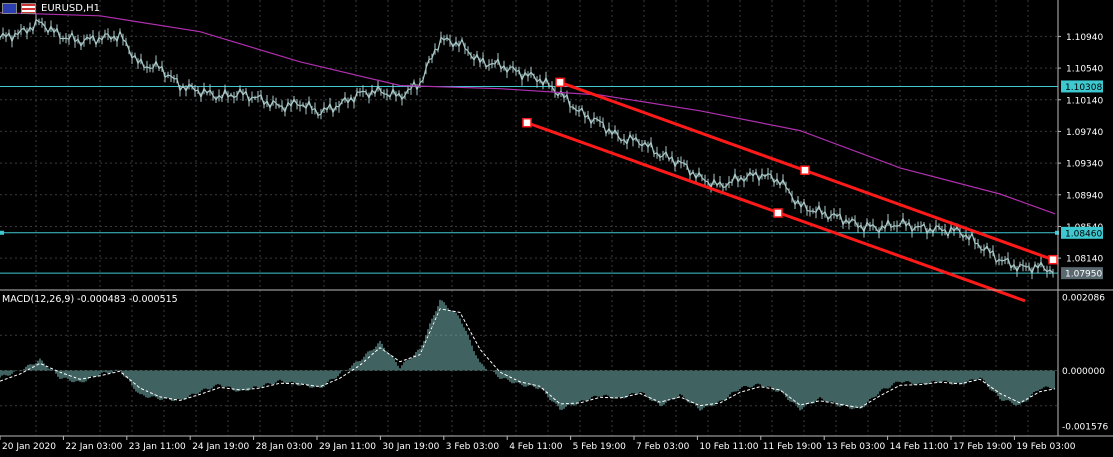  What do you see at coordinates (1085, 363) in the screenshot?
I see `macd-axis-labels: 0.002086 0.000000 -0.001576` at bounding box center [1085, 363].